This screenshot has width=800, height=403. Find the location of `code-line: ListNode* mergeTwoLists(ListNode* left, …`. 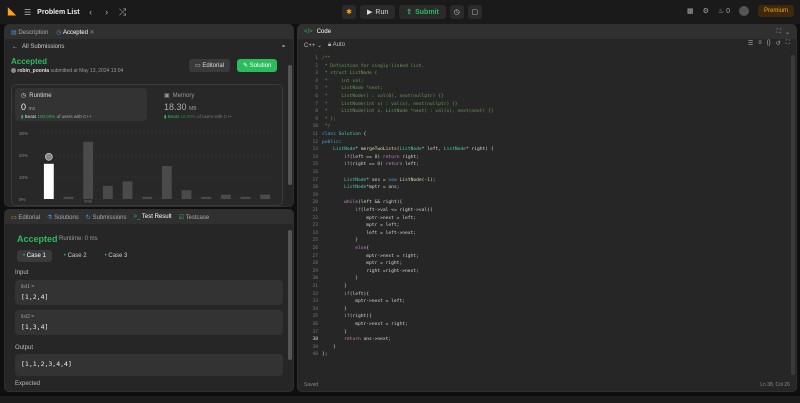

code-line: ListNode* mergeTwoLists(ListNode* left, … is located at coordinates (408, 149).